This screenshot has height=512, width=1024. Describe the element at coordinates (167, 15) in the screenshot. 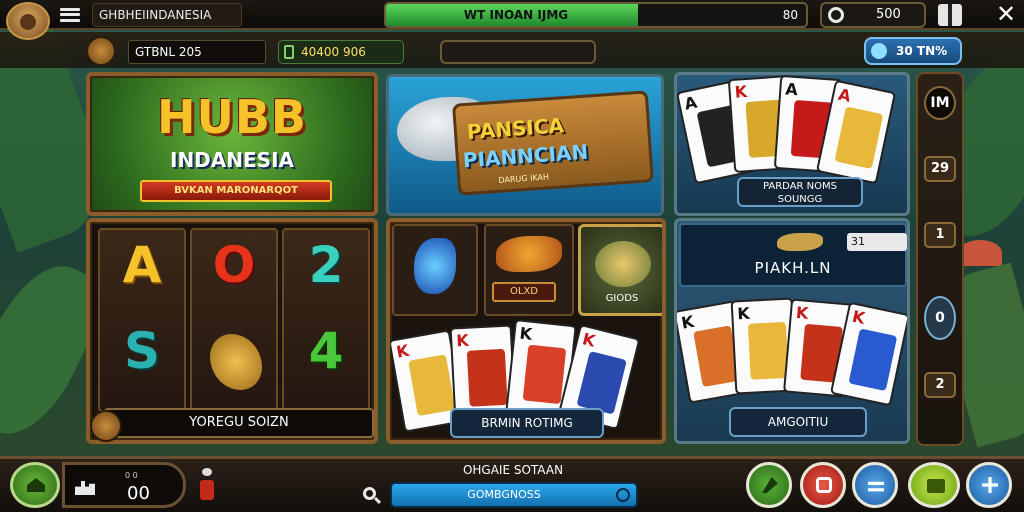

I see `game-title: GHBHEIINDANESIA` at that location.